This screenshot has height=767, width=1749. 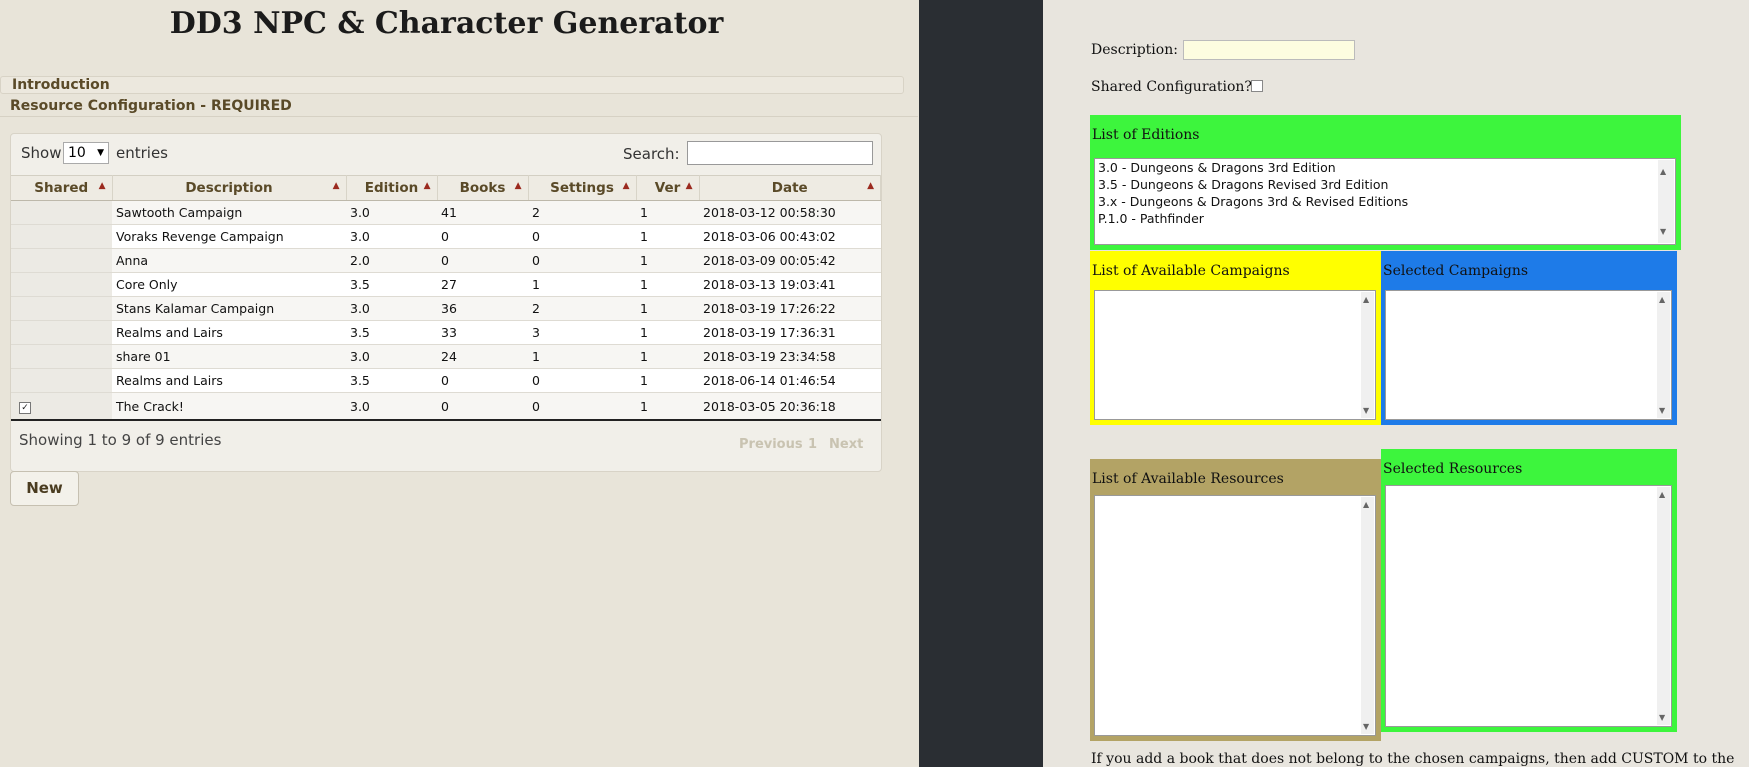 What do you see at coordinates (482, 284) in the screenshot?
I see `cell-books: 27` at bounding box center [482, 284].